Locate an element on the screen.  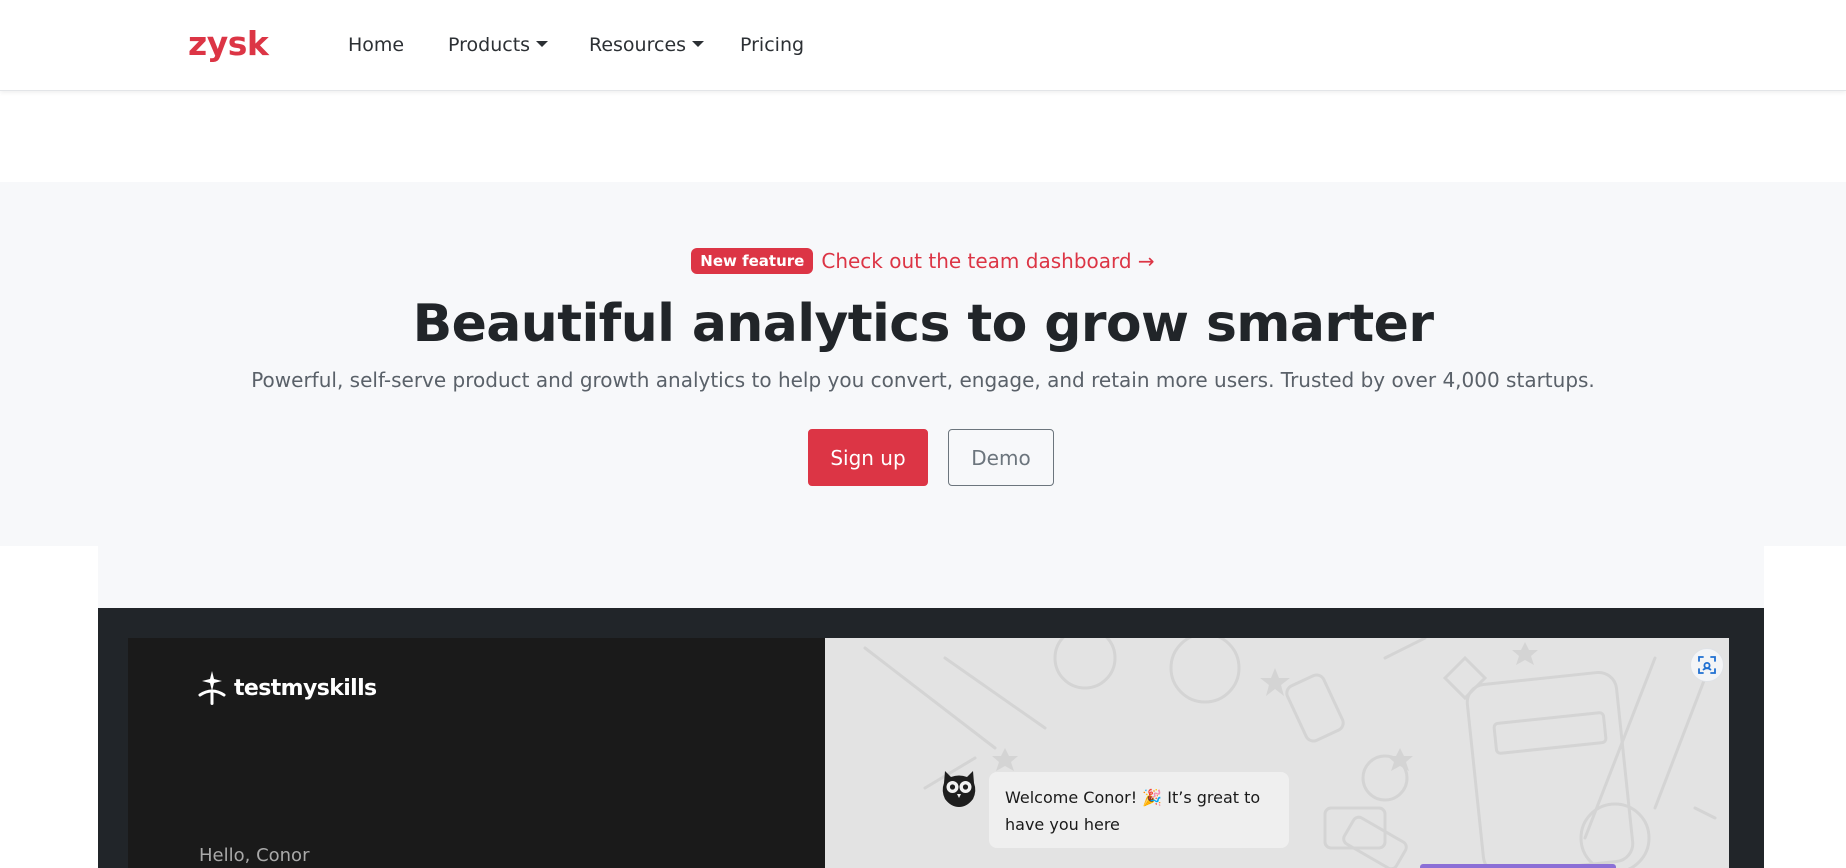
nav-resources-label: Resources is located at coordinates (638, 45).